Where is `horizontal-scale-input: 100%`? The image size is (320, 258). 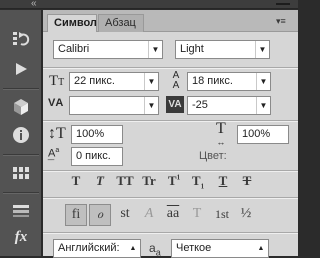 horizontal-scale-input: 100% is located at coordinates (263, 134).